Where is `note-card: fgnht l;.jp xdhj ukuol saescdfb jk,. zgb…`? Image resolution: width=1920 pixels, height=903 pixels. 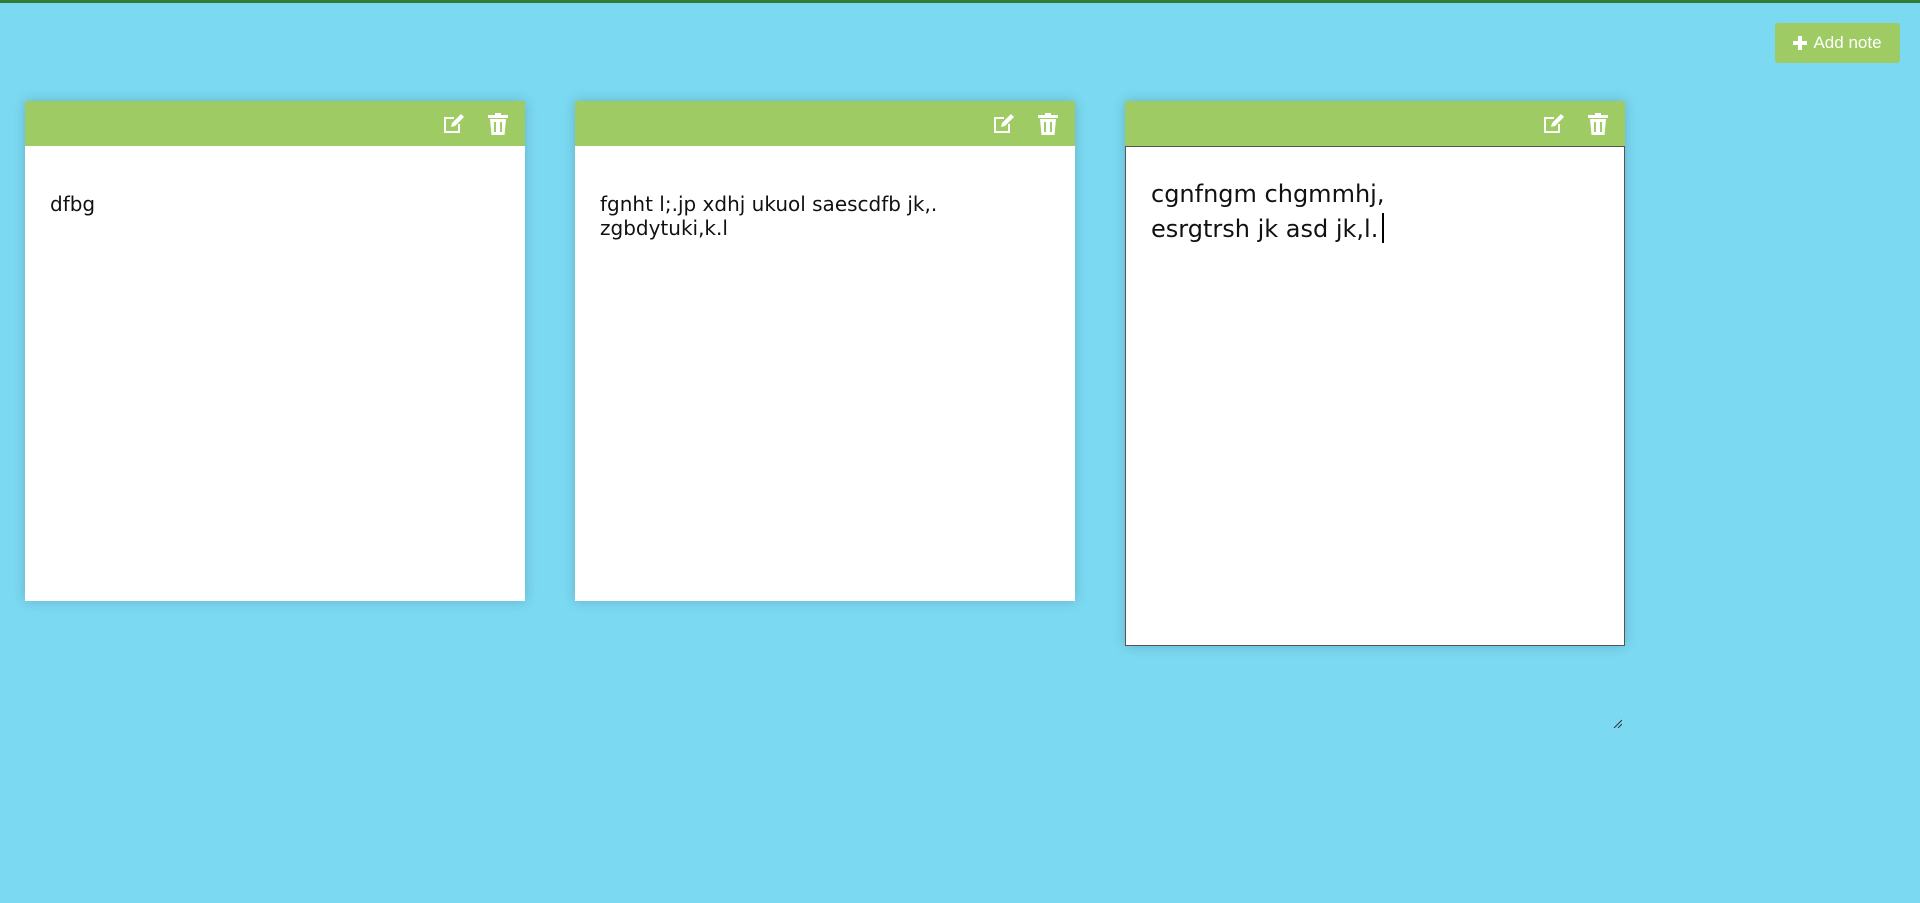
note-card: fgnht l;.jp xdhj ukuol saescdfb jk,. zgb… is located at coordinates (825, 351).